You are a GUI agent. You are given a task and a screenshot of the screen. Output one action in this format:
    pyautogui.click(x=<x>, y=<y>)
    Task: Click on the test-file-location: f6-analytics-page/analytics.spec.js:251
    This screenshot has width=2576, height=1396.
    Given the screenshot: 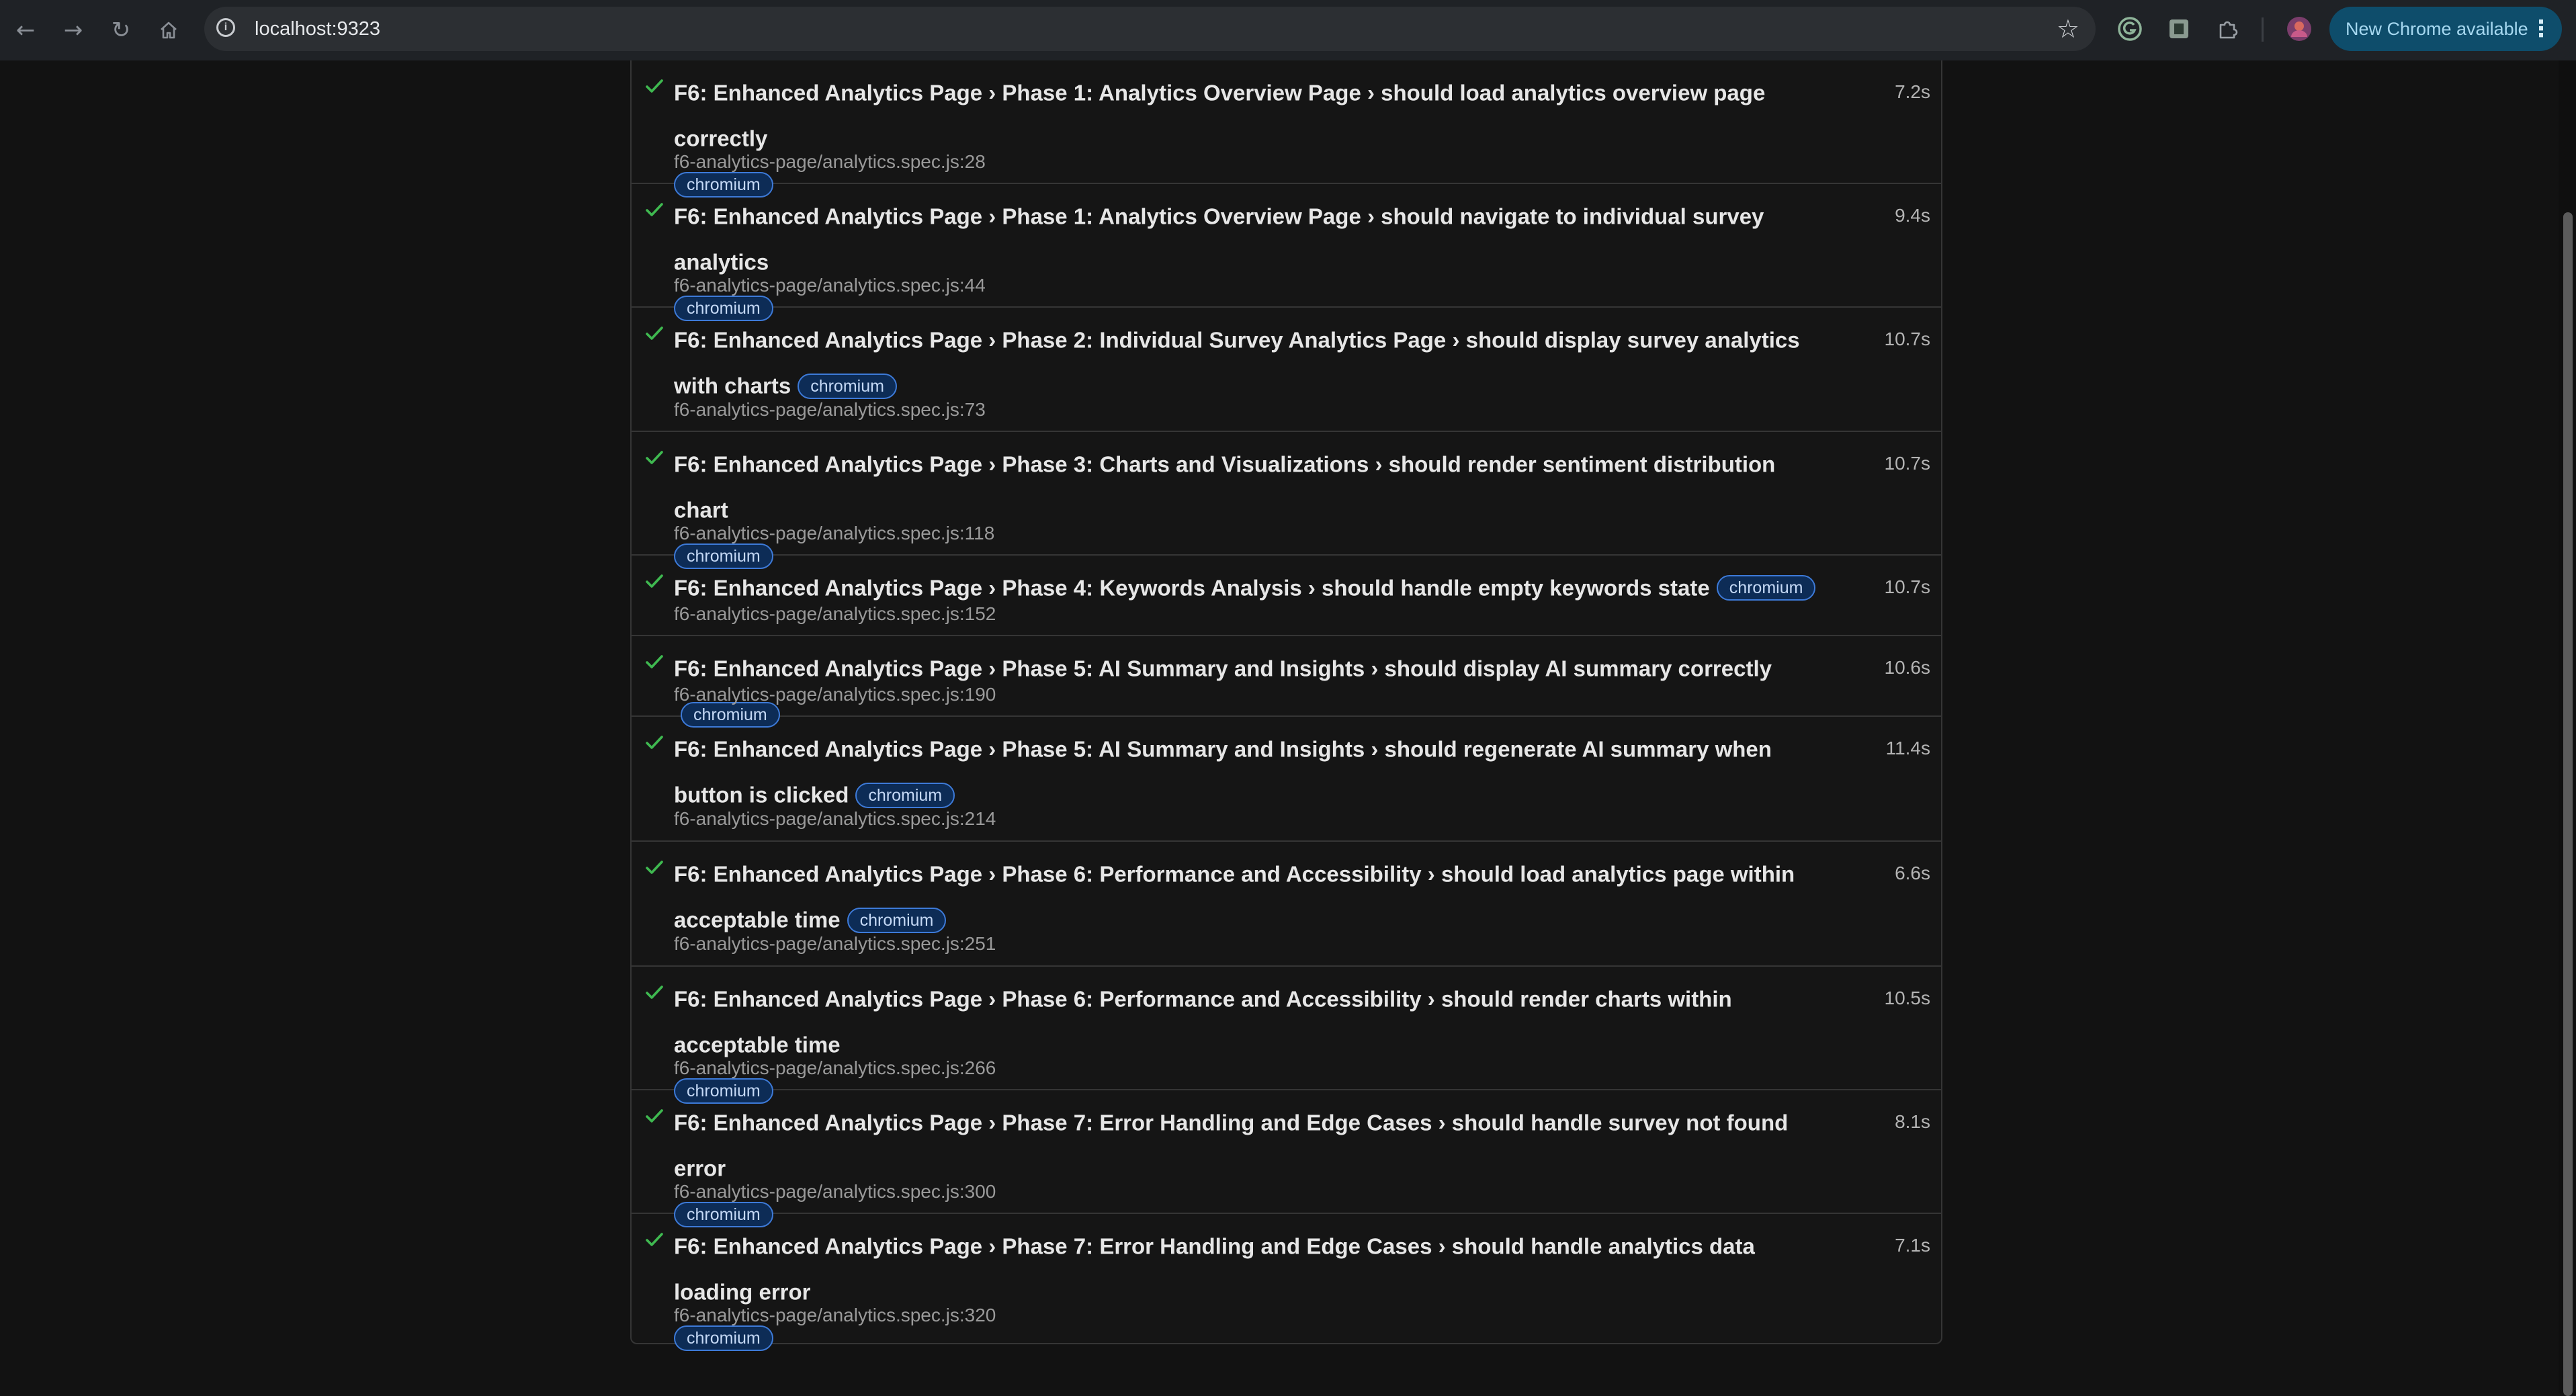 What is the action you would take?
    pyautogui.click(x=835, y=943)
    